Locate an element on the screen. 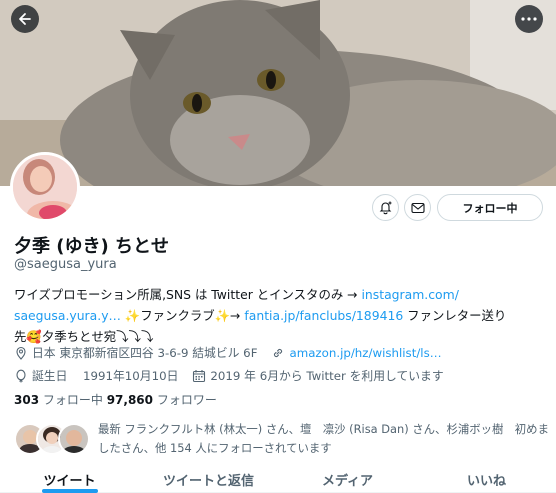 The image size is (556, 493). more-horizontal-icon is located at coordinates (529, 19).